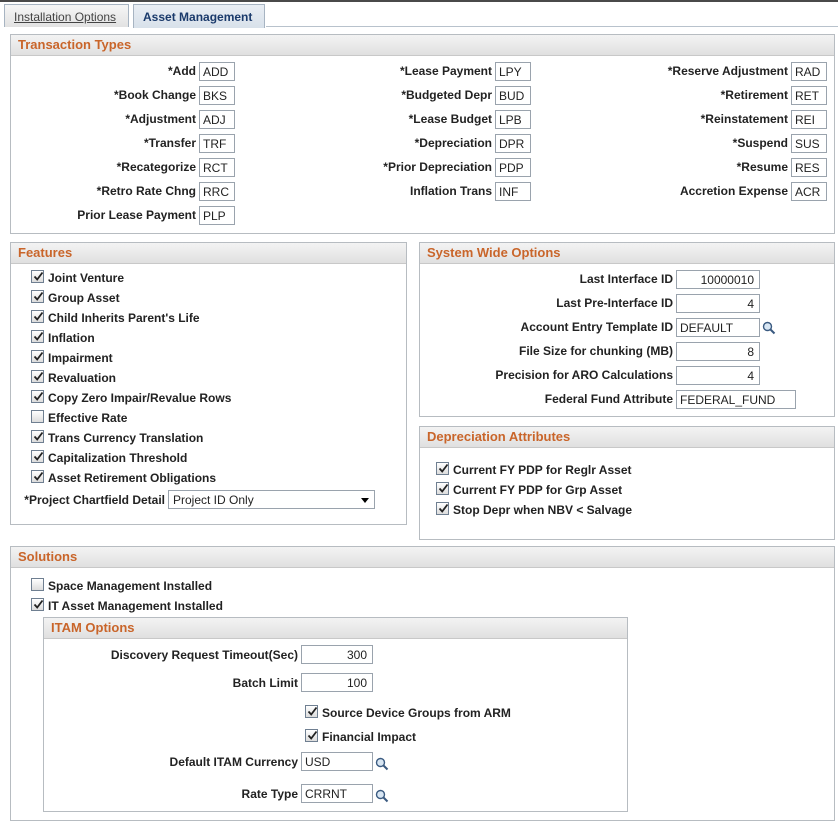 The height and width of the screenshot is (821, 838). Describe the element at coordinates (337, 761) in the screenshot. I see `currency-field: USD` at that location.